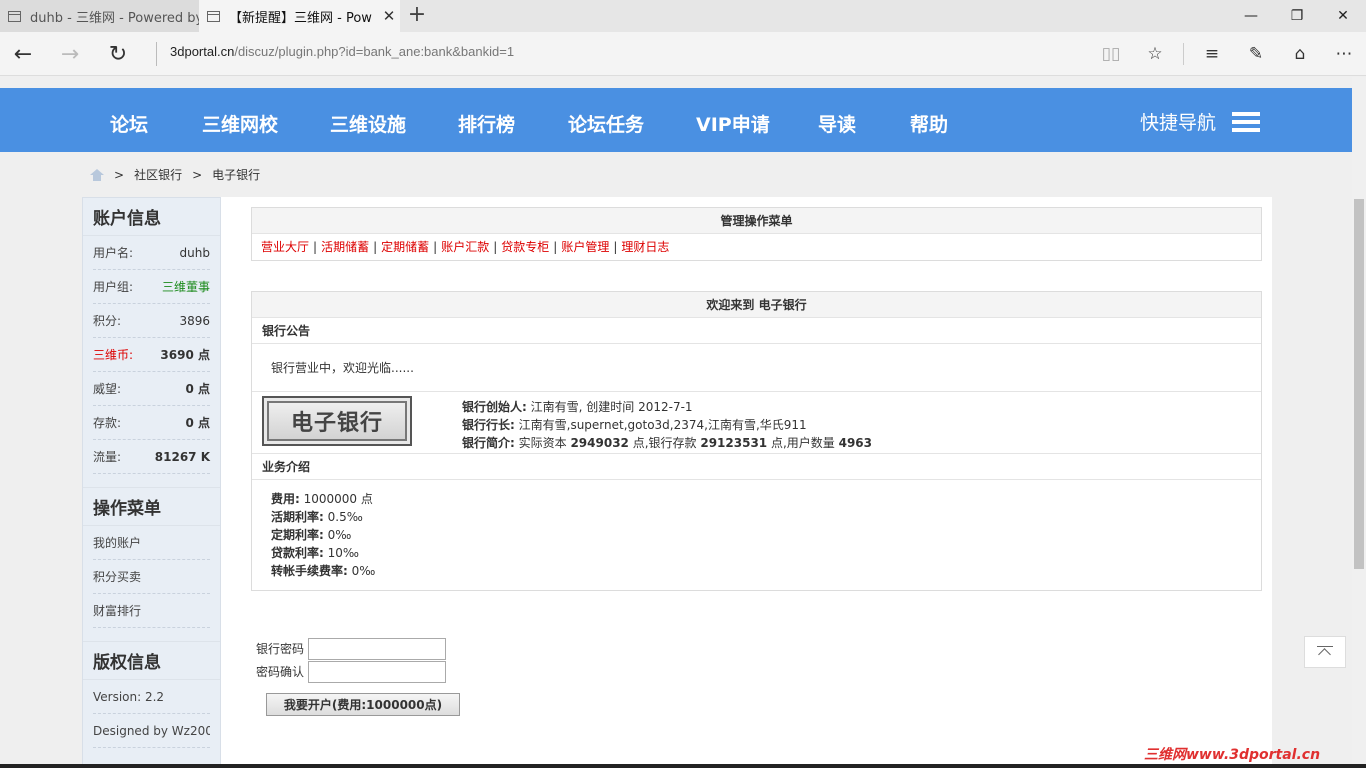 This screenshot has height=768, width=1366. I want to click on nav-help: 帮助, so click(929, 123).